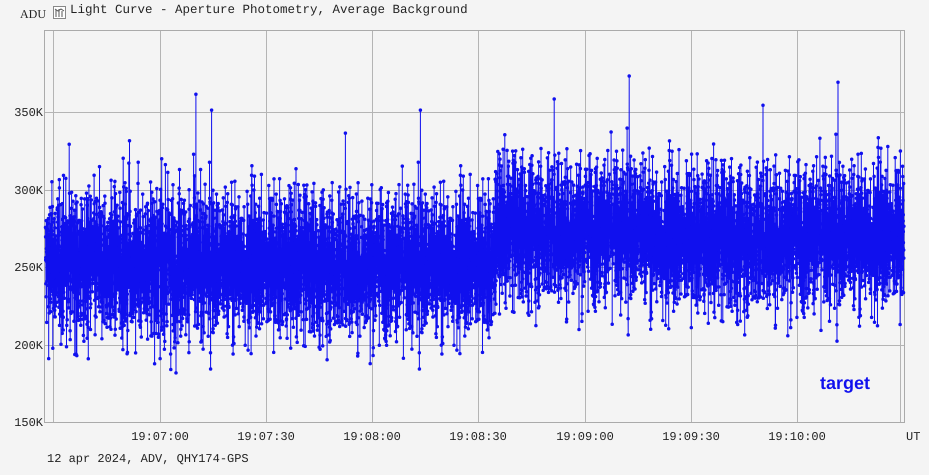  What do you see at coordinates (913, 437) in the screenshot?
I see `x-axis-unit: UT` at bounding box center [913, 437].